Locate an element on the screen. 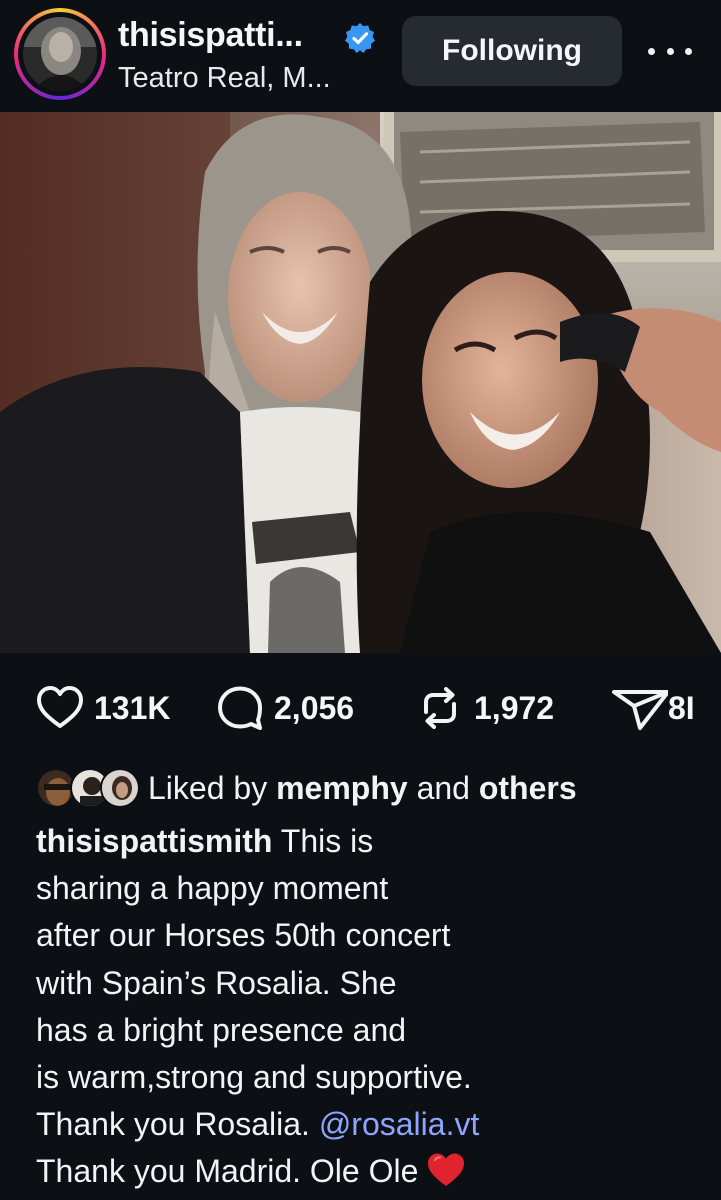 The image size is (721, 1200). liked-by-others: others is located at coordinates (528, 788).